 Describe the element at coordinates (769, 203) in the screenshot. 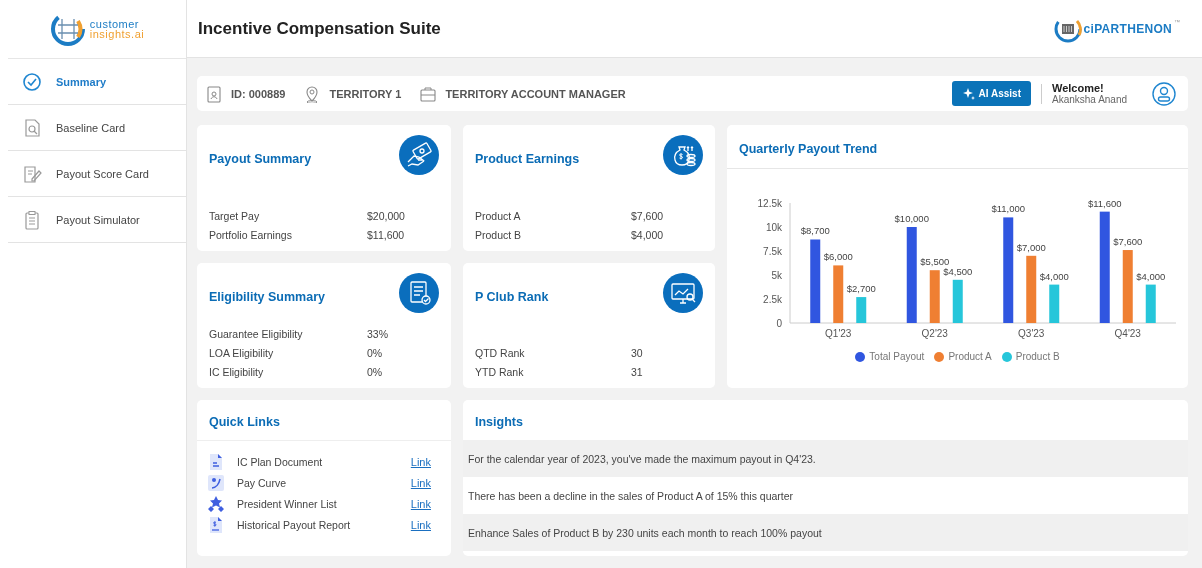

I see `axis-tick-label: 12.5k` at that location.